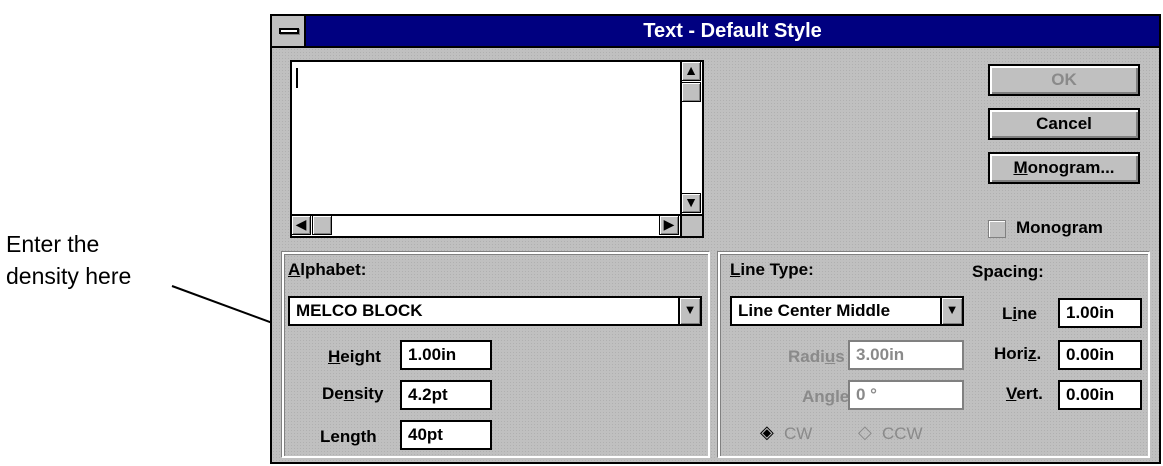 This screenshot has height=466, width=1163. Describe the element at coordinates (691, 71) in the screenshot. I see `scroll-up-arrow-icon: ▲` at that location.